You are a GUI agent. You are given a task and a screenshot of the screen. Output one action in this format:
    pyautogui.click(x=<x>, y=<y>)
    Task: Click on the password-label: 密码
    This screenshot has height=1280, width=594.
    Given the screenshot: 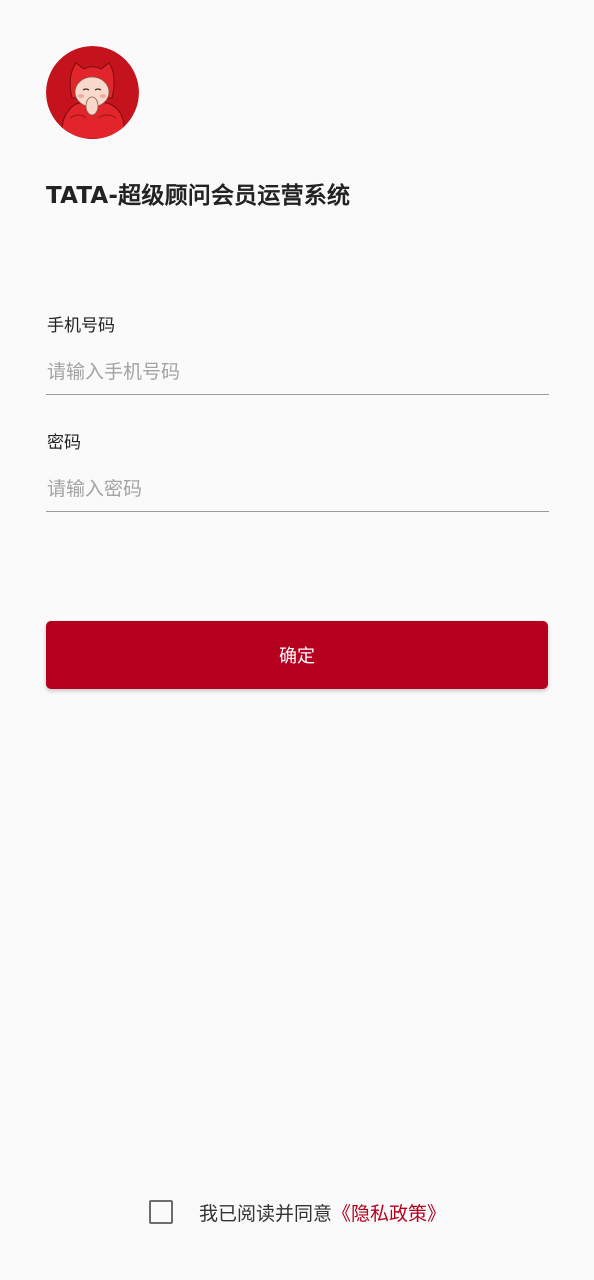 What is the action you would take?
    pyautogui.click(x=64, y=443)
    